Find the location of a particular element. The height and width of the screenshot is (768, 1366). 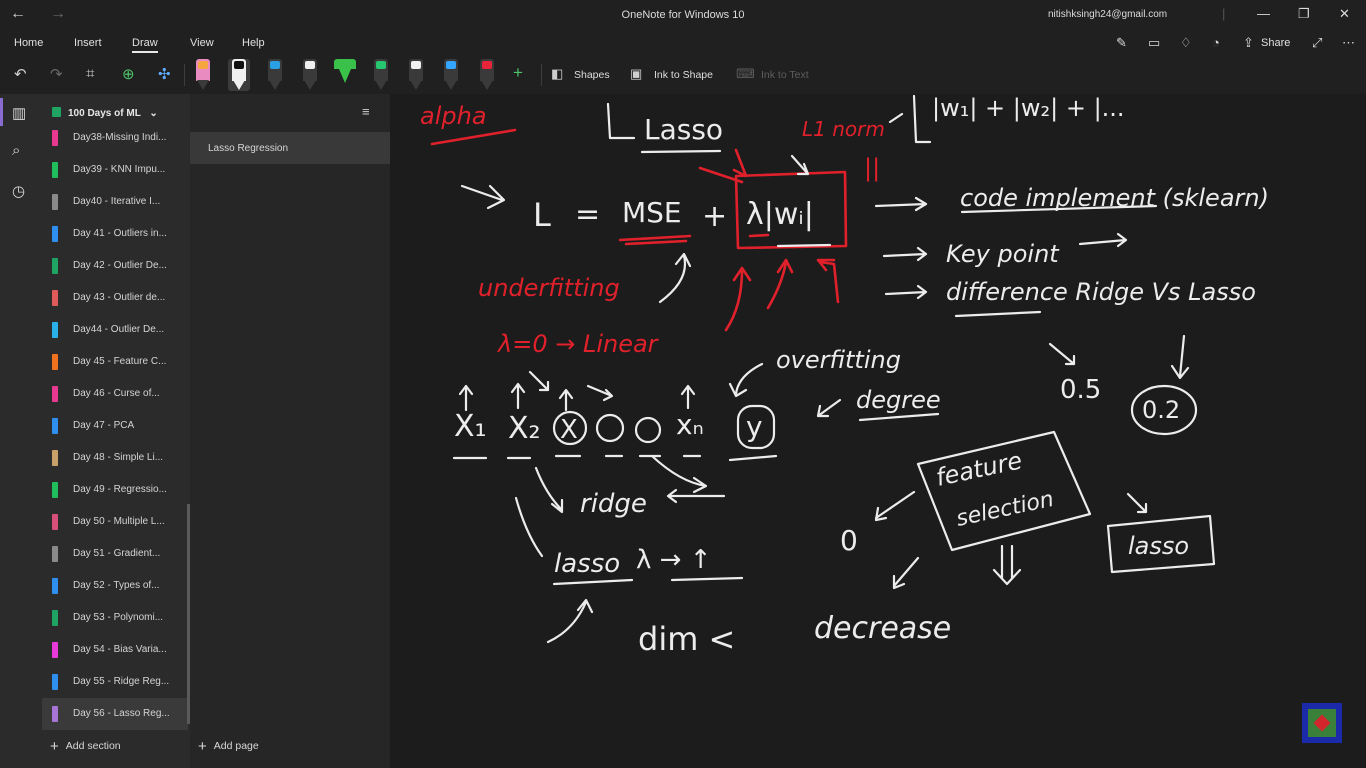

bell-icon: ◔ is located at coordinates (1216, 42).